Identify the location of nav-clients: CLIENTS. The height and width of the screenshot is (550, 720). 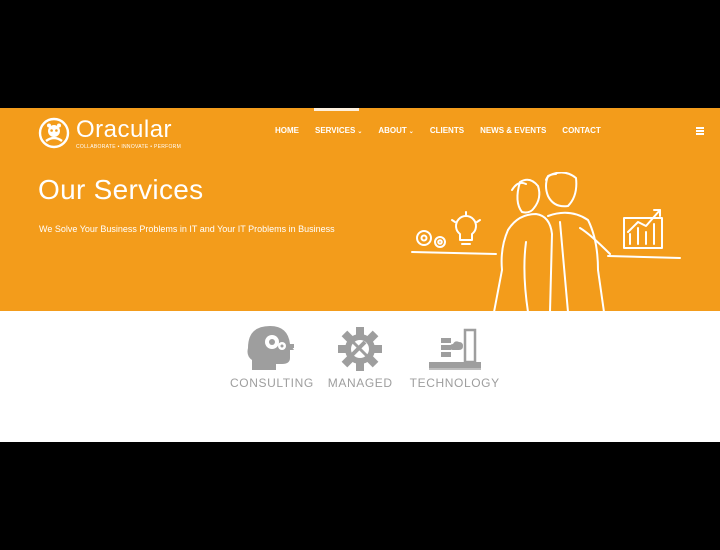
(447, 130).